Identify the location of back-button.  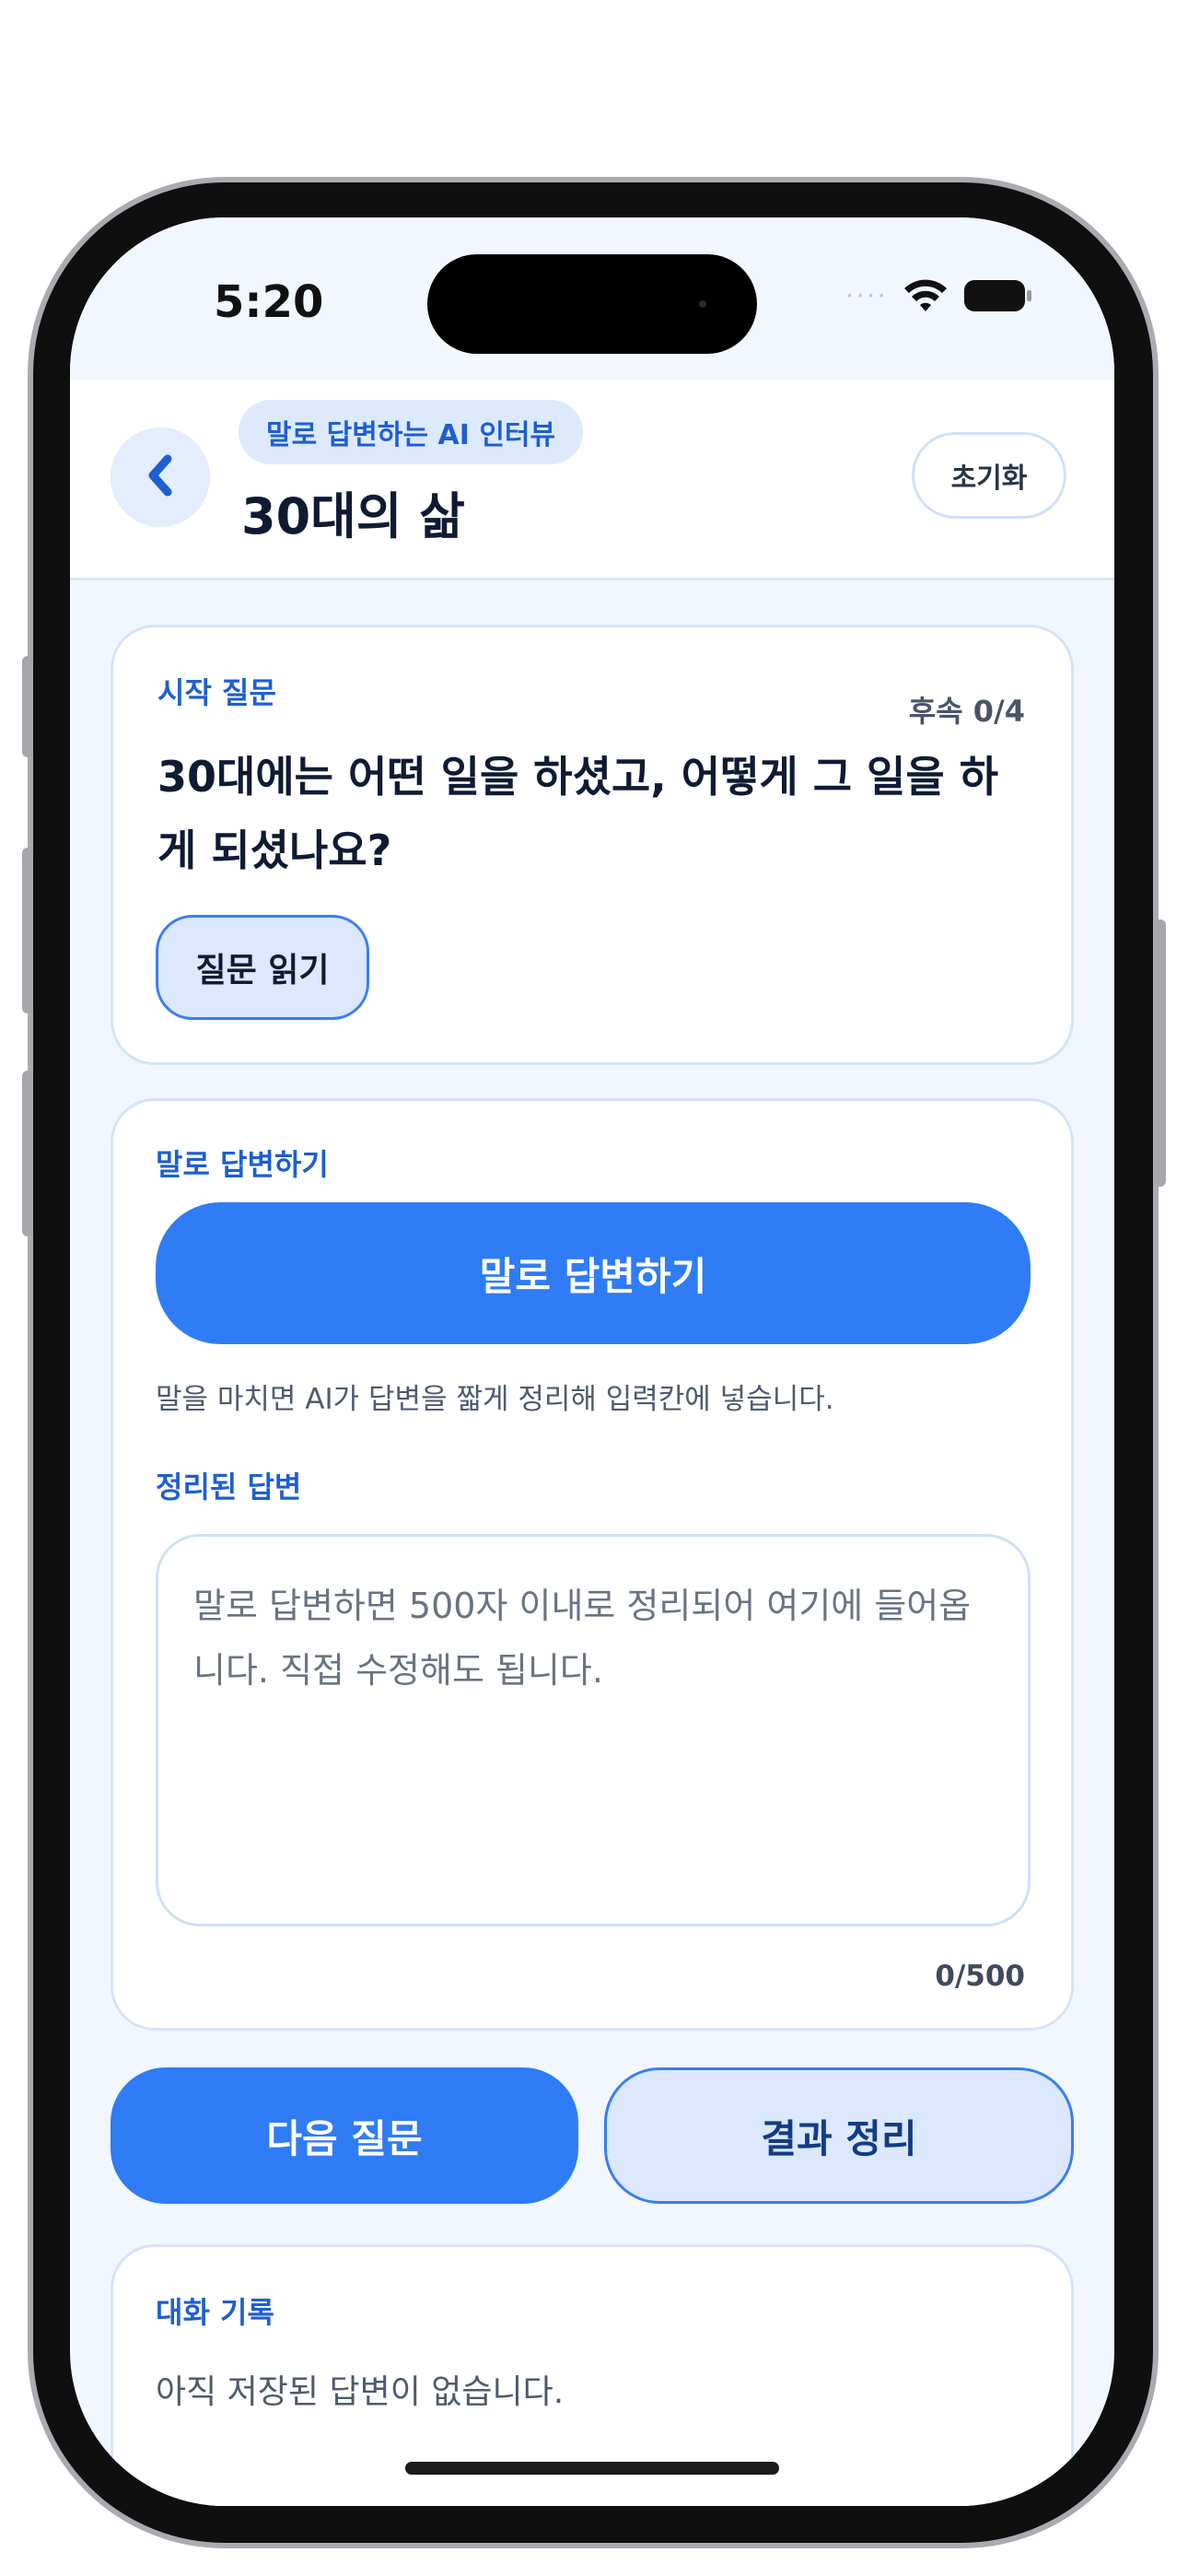
(160, 477).